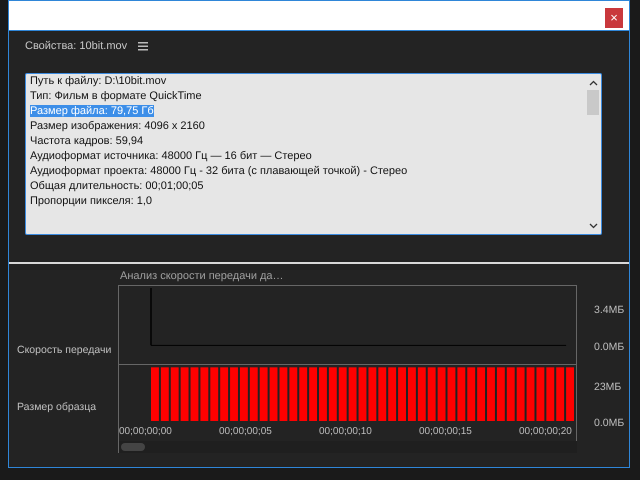 This screenshot has height=480, width=640. What do you see at coordinates (347, 447) in the screenshot?
I see `horizontal-scroll-bar` at bounding box center [347, 447].